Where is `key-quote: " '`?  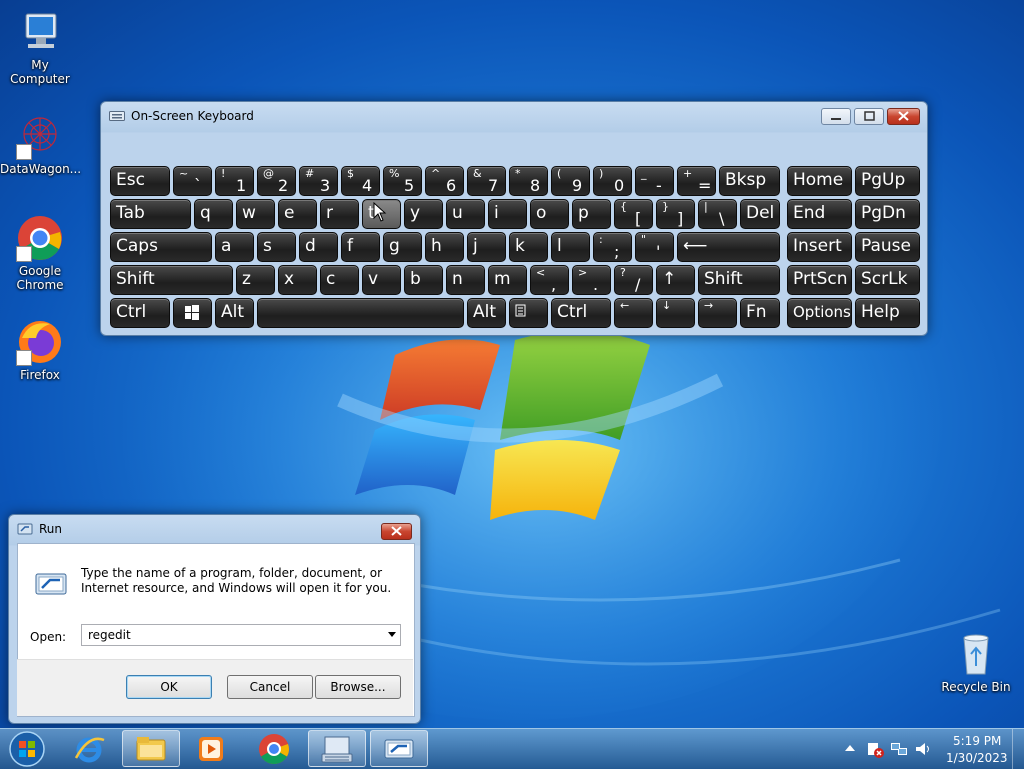 key-quote: " ' is located at coordinates (654, 247).